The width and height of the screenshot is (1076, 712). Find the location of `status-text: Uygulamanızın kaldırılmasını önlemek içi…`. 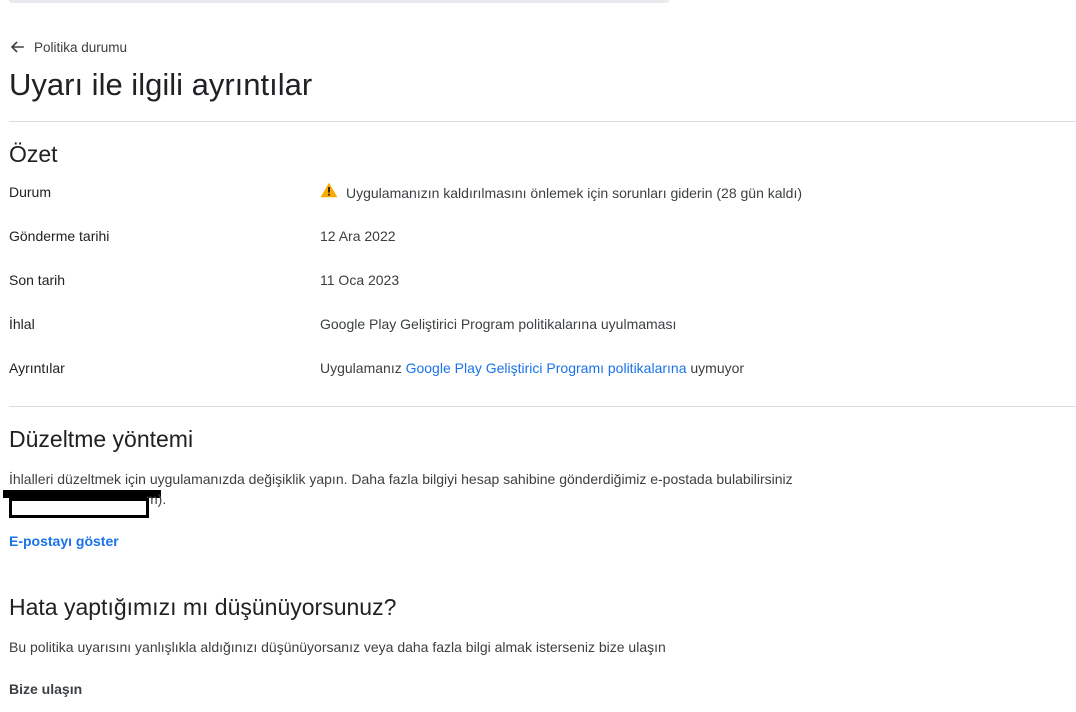

status-text: Uygulamanızın kaldırılmasını önlemek içi… is located at coordinates (574, 192).